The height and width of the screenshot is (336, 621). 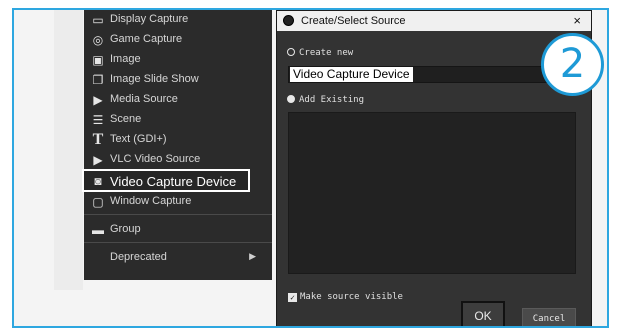 I want to click on monitor-icon: ▭, so click(x=98, y=20).